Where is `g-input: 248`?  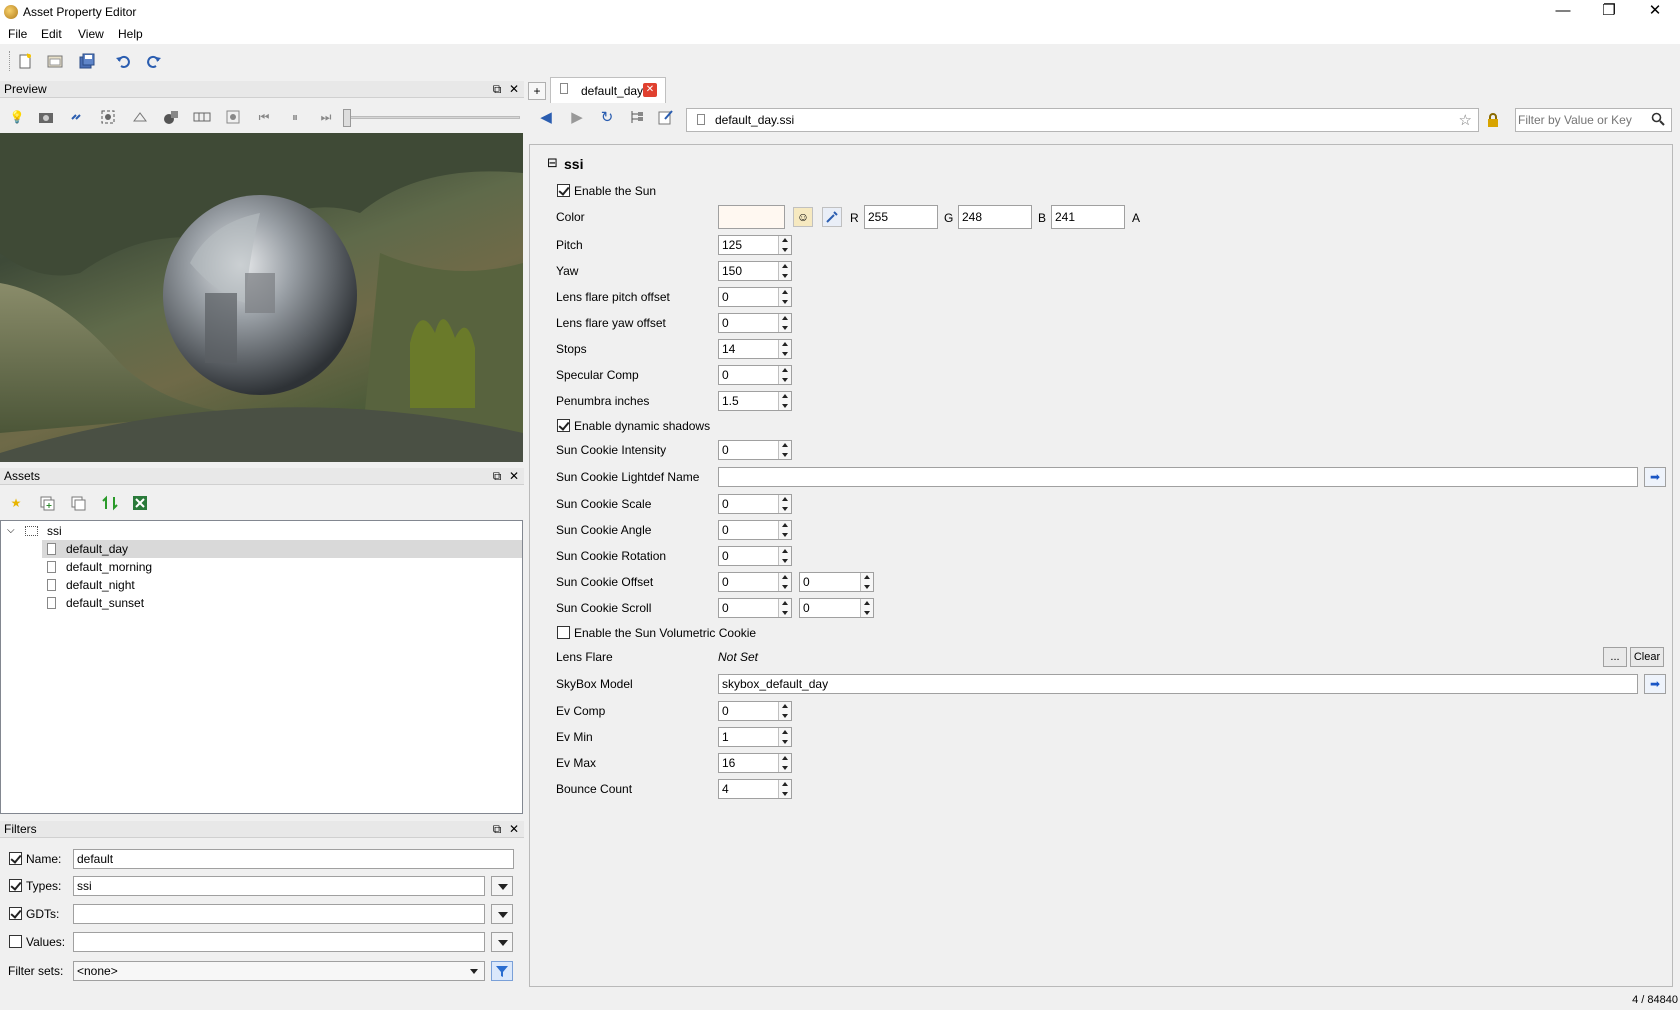
g-input: 248 is located at coordinates (995, 217).